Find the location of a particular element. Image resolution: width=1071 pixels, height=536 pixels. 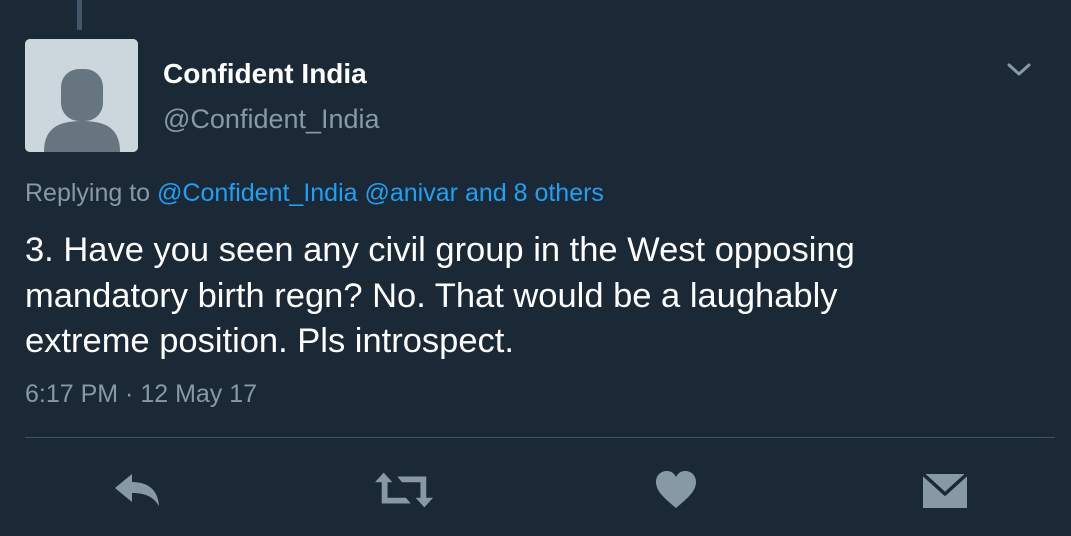

default-profile-icon is located at coordinates (81, 95).